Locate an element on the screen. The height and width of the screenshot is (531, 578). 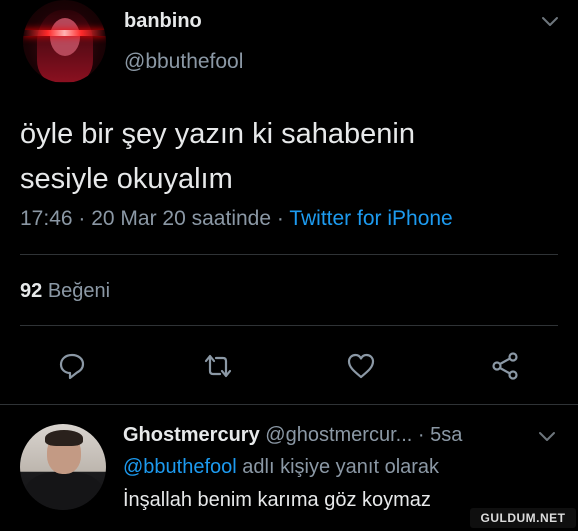
replying-to-label: adlı kişiye yanıt olarak is located at coordinates (341, 467).